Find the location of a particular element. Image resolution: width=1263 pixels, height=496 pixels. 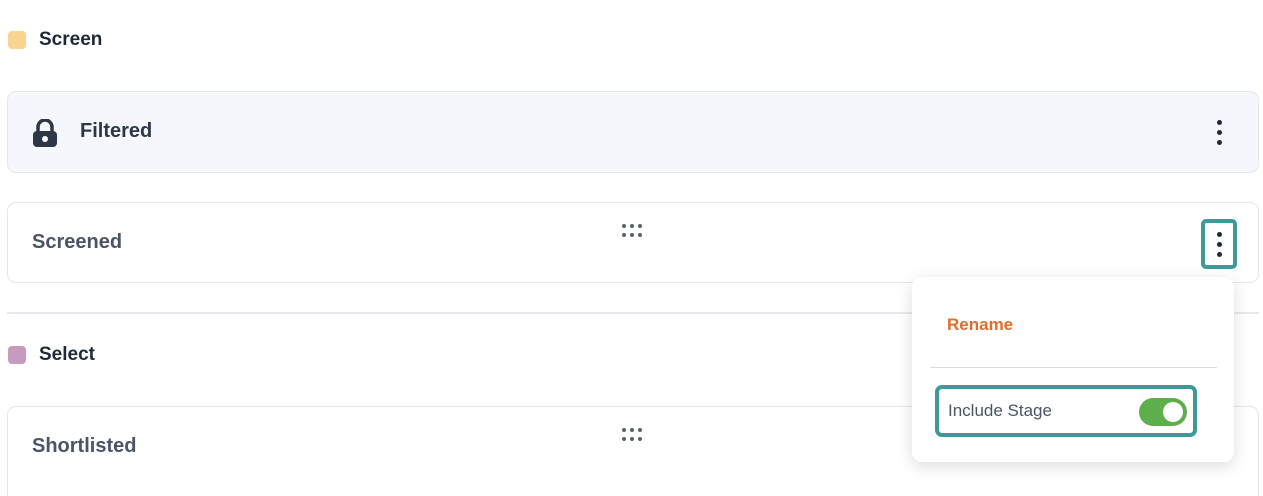

group-header-screen: Screen is located at coordinates (55, 40).